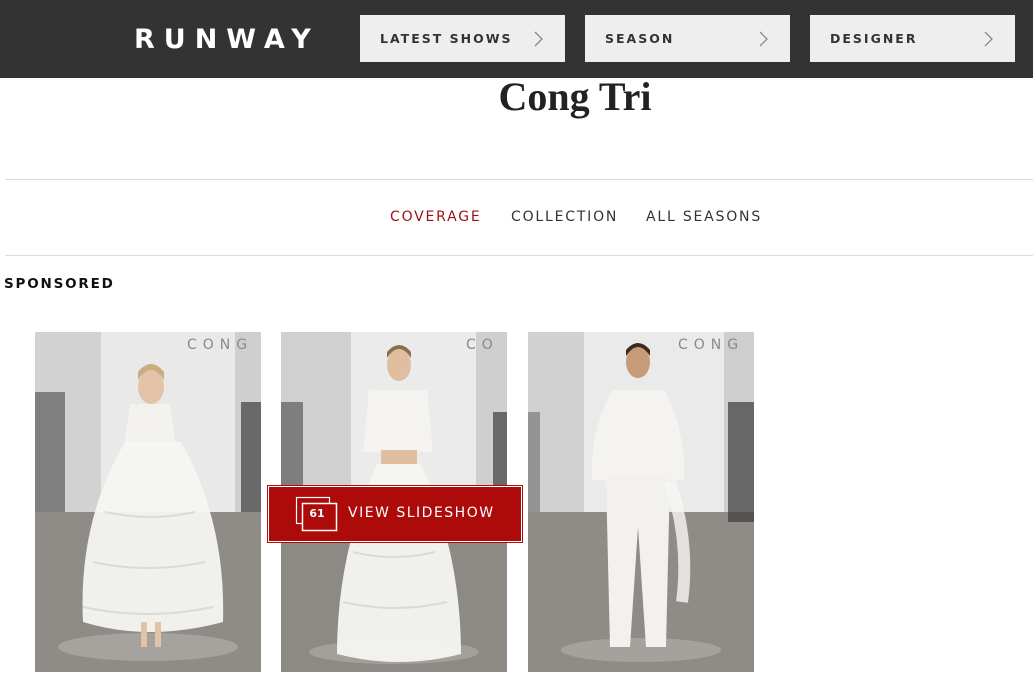 The height and width of the screenshot is (684, 1033). I want to click on tab-coverage: COVERAGE, so click(436, 217).